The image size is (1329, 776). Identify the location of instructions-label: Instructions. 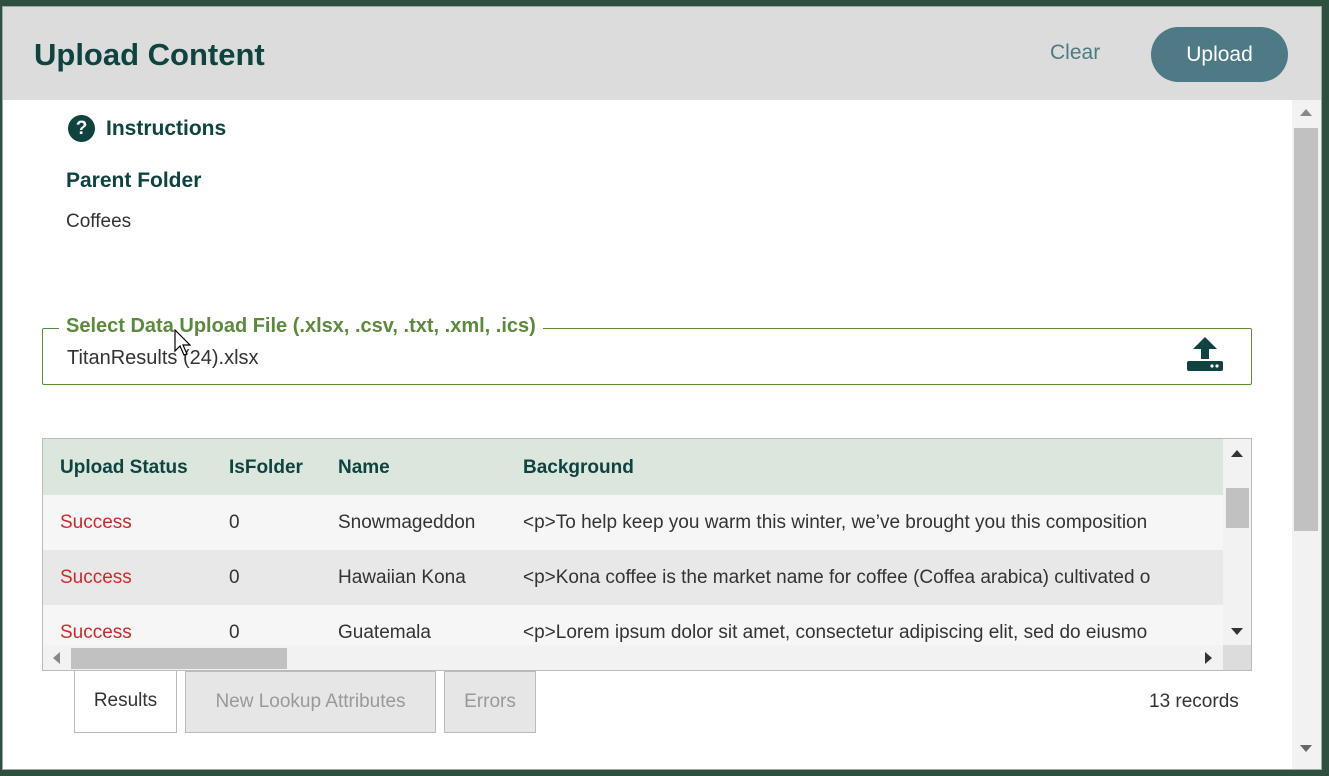
(166, 128).